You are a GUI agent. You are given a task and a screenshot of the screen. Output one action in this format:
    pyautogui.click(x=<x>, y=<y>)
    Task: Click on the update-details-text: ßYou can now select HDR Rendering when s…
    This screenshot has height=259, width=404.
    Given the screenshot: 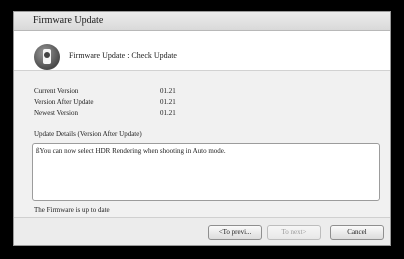 What is the action you would take?
    pyautogui.click(x=131, y=151)
    